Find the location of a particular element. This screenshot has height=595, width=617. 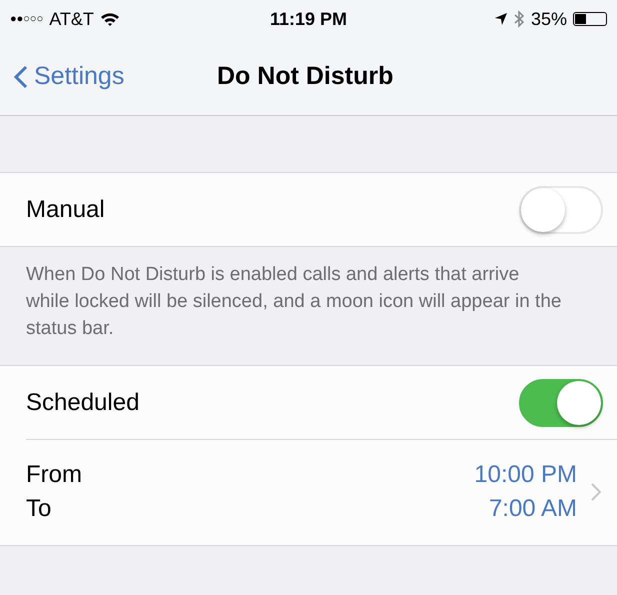

status-time: 11:19 PM is located at coordinates (309, 19).